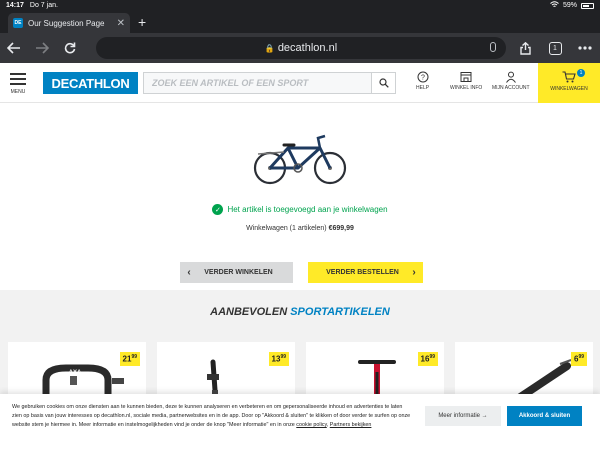 This screenshot has height=450, width=600. What do you see at coordinates (466, 77) in the screenshot?
I see `store-icon` at bounding box center [466, 77].